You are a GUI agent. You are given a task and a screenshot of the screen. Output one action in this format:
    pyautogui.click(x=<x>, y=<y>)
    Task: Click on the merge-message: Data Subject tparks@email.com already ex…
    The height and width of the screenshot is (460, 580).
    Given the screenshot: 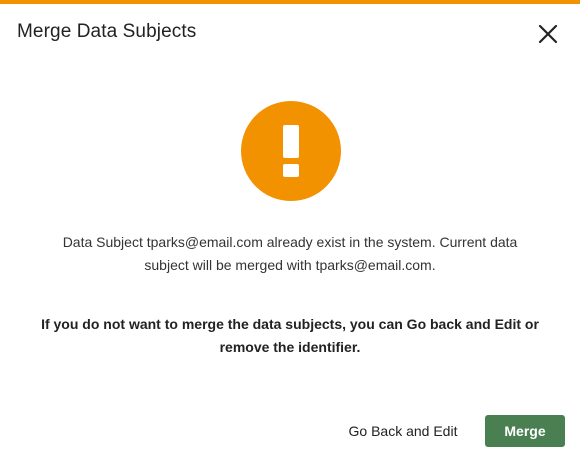 What is the action you would take?
    pyautogui.click(x=290, y=254)
    